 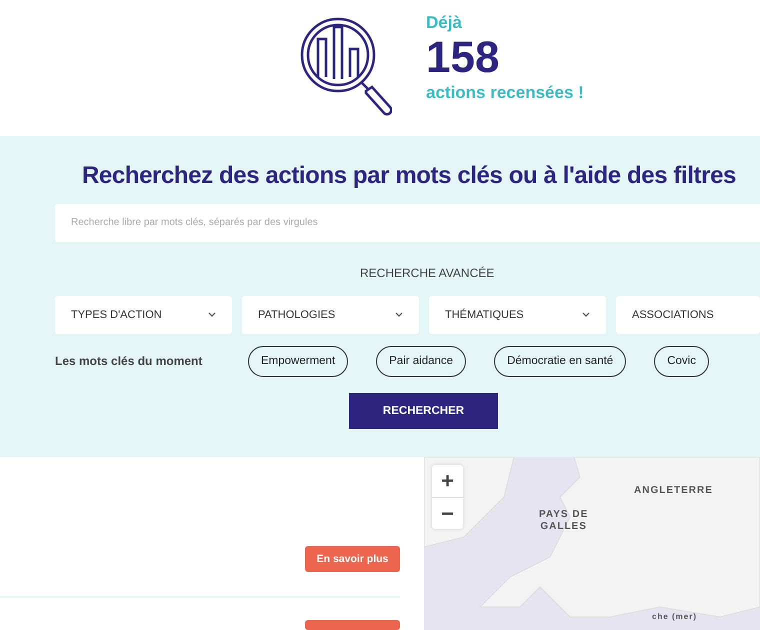 I want to click on filter-dropdown: THÉMATIQUES, so click(x=517, y=315).